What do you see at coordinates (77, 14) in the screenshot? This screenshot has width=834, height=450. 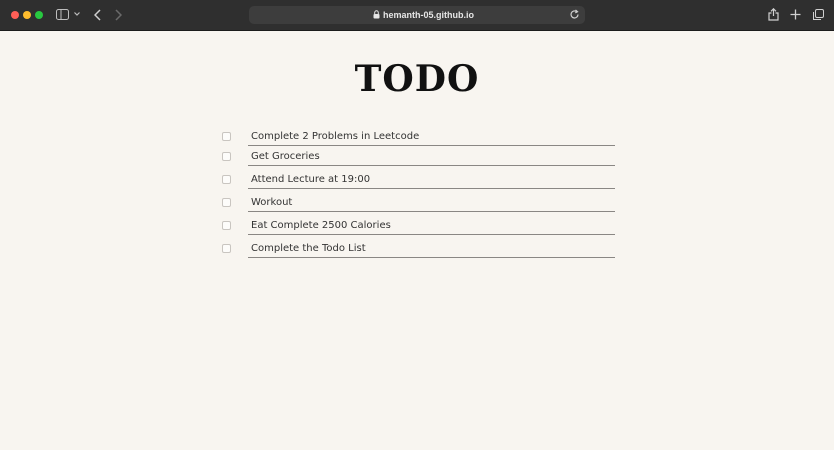 I see `chevron-down-icon` at bounding box center [77, 14].